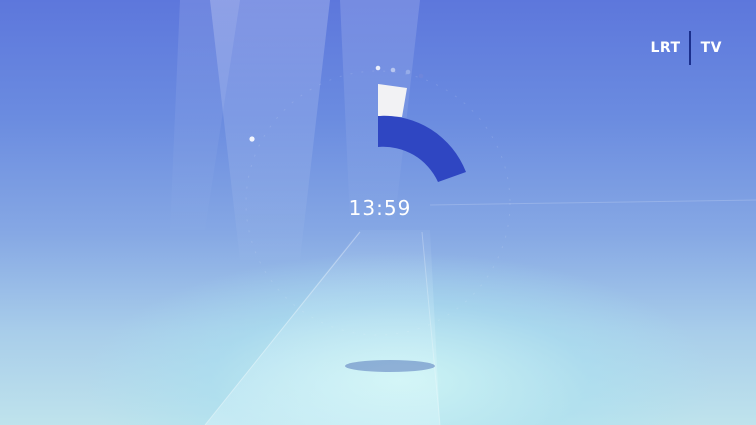 The width and height of the screenshot is (756, 425). I want to click on channel-logo: LRT TV, so click(686, 48).